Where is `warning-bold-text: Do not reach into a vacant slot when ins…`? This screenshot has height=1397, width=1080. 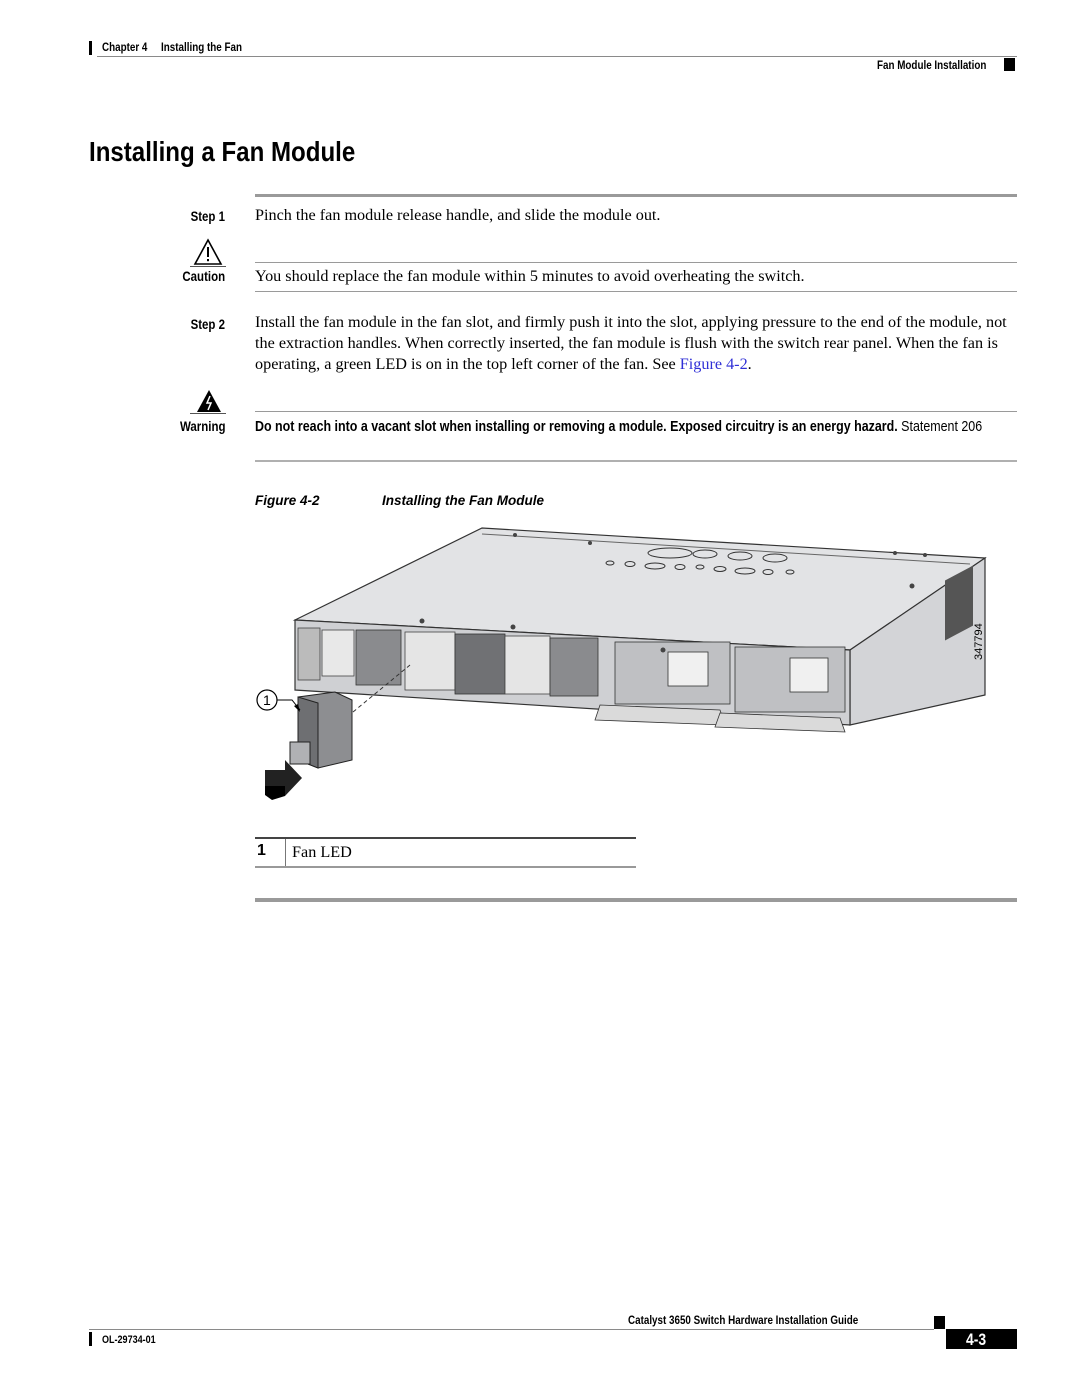
warning-bold-text: Do not reach into a vacant slot when ins… is located at coordinates (576, 426).